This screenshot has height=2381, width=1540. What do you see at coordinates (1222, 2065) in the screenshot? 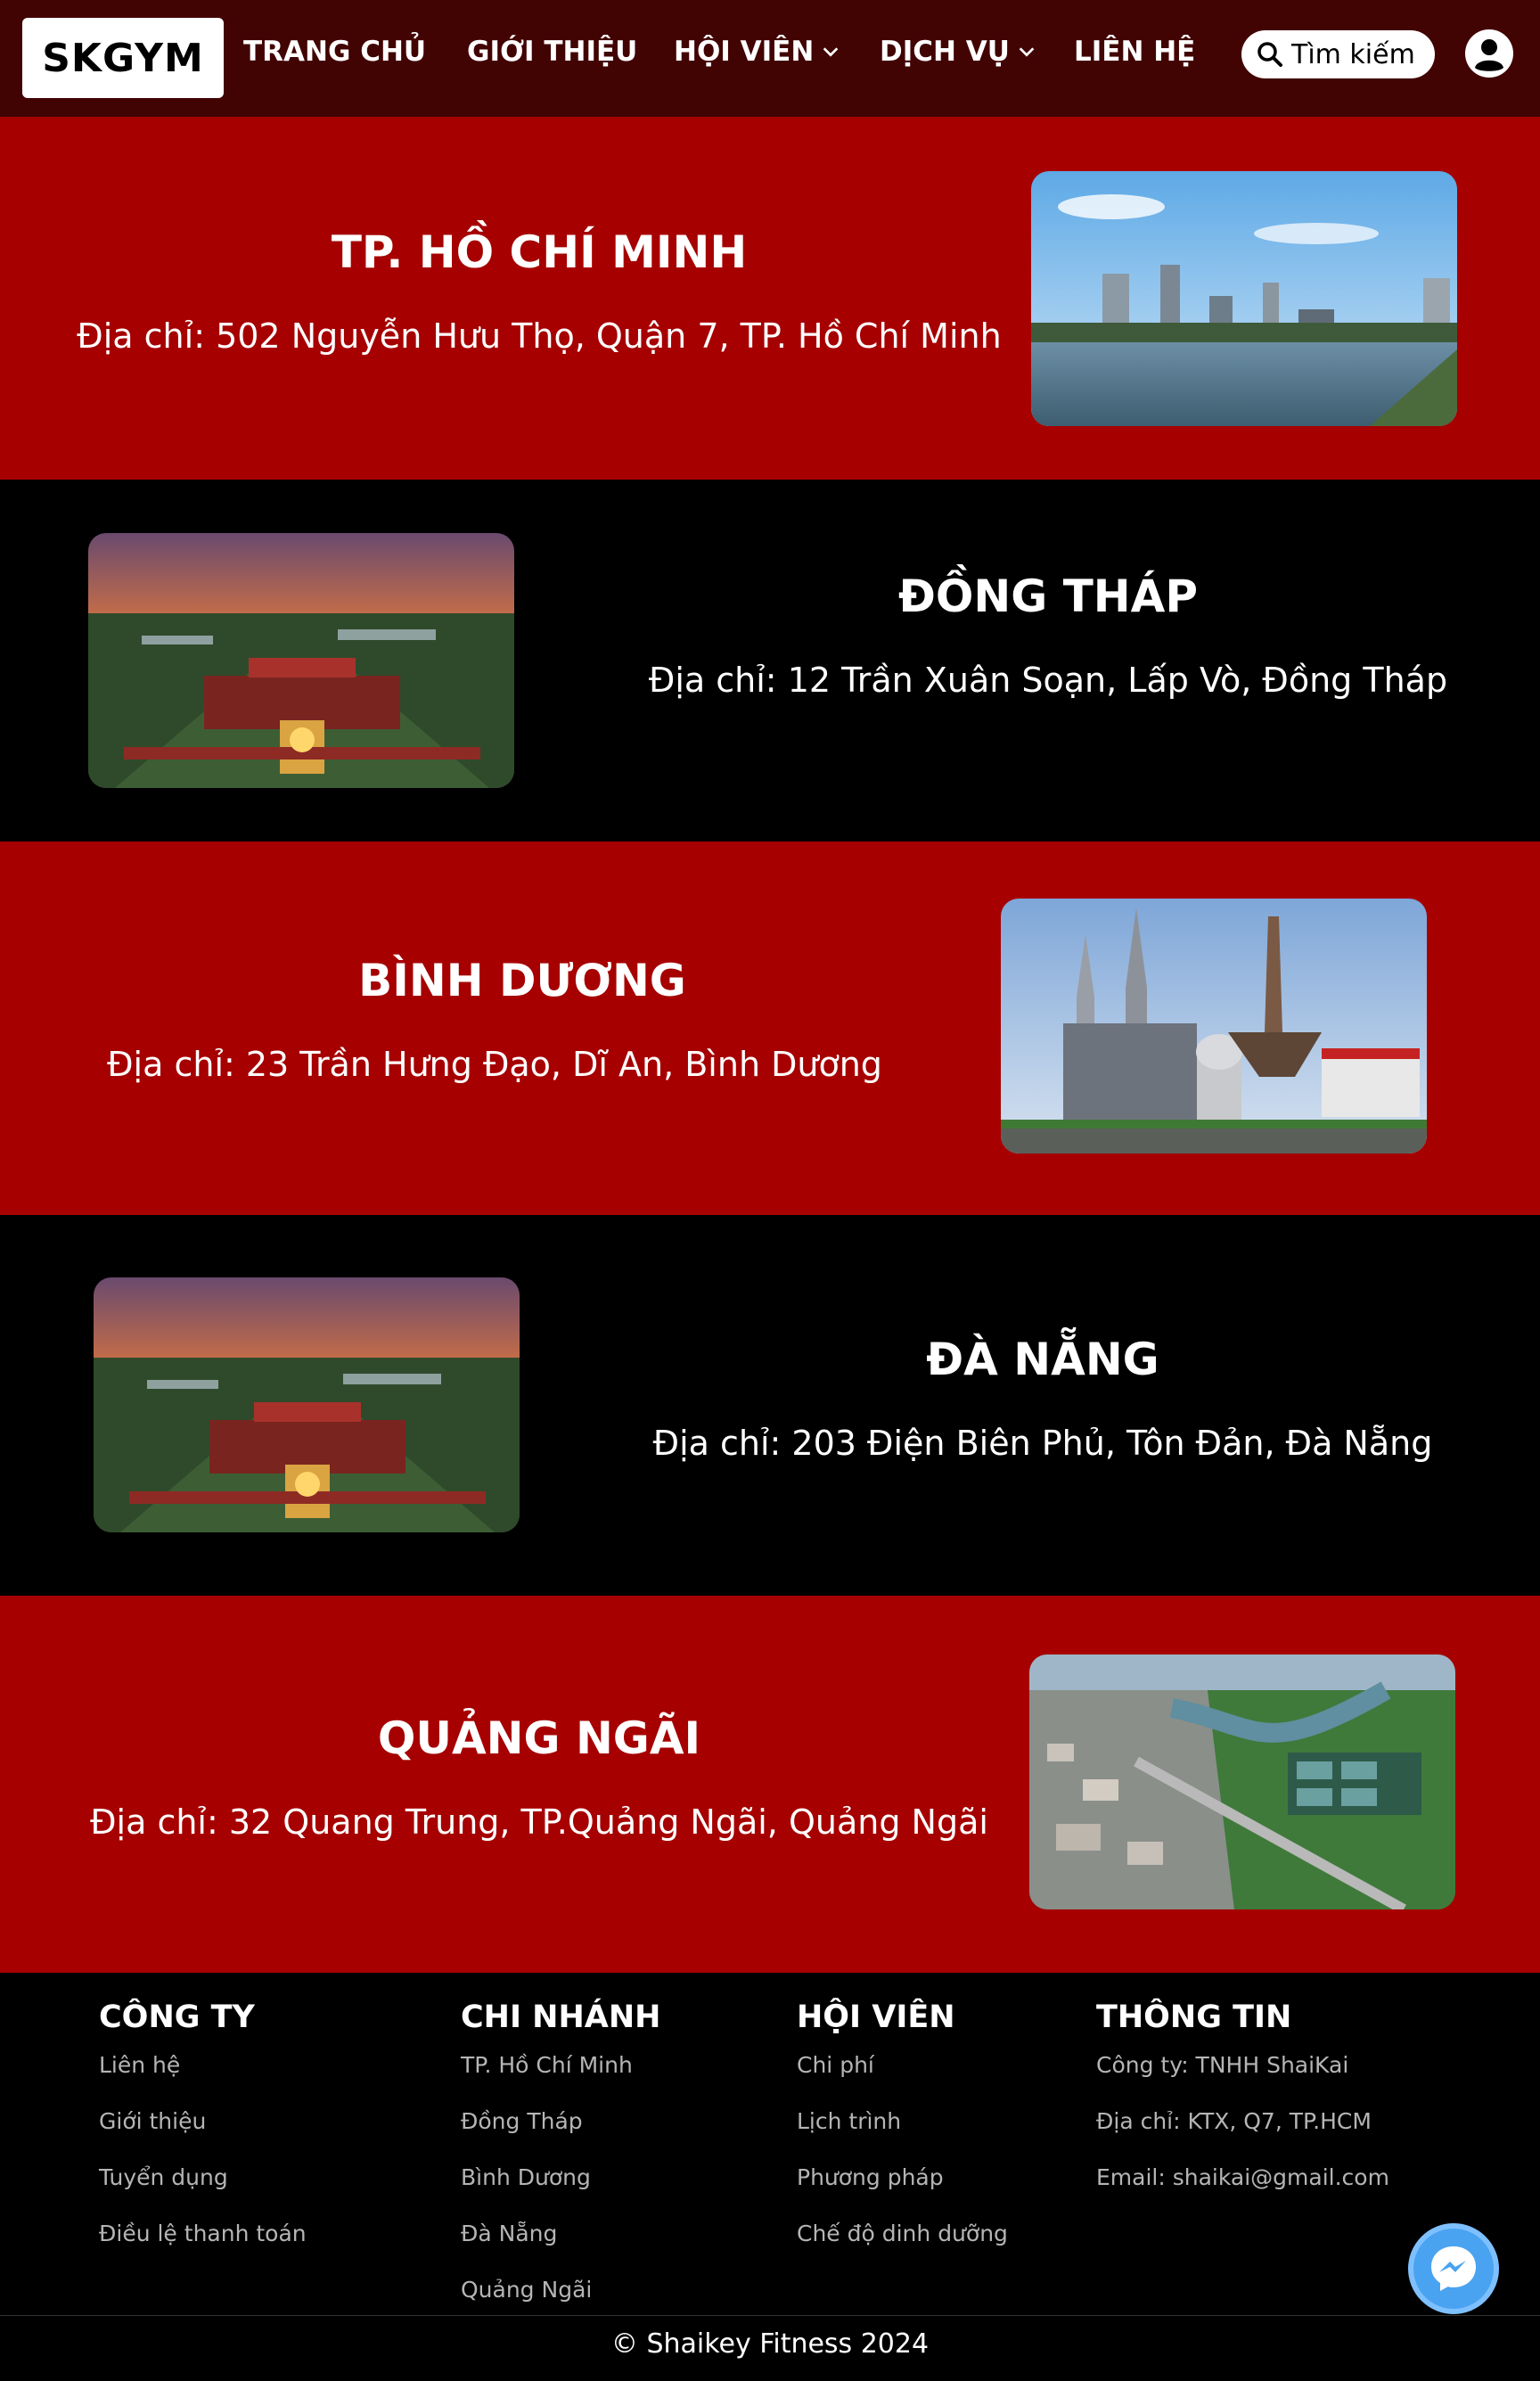
I see `footer-info-text: Công ty: TNHH ShaiKai` at bounding box center [1222, 2065].